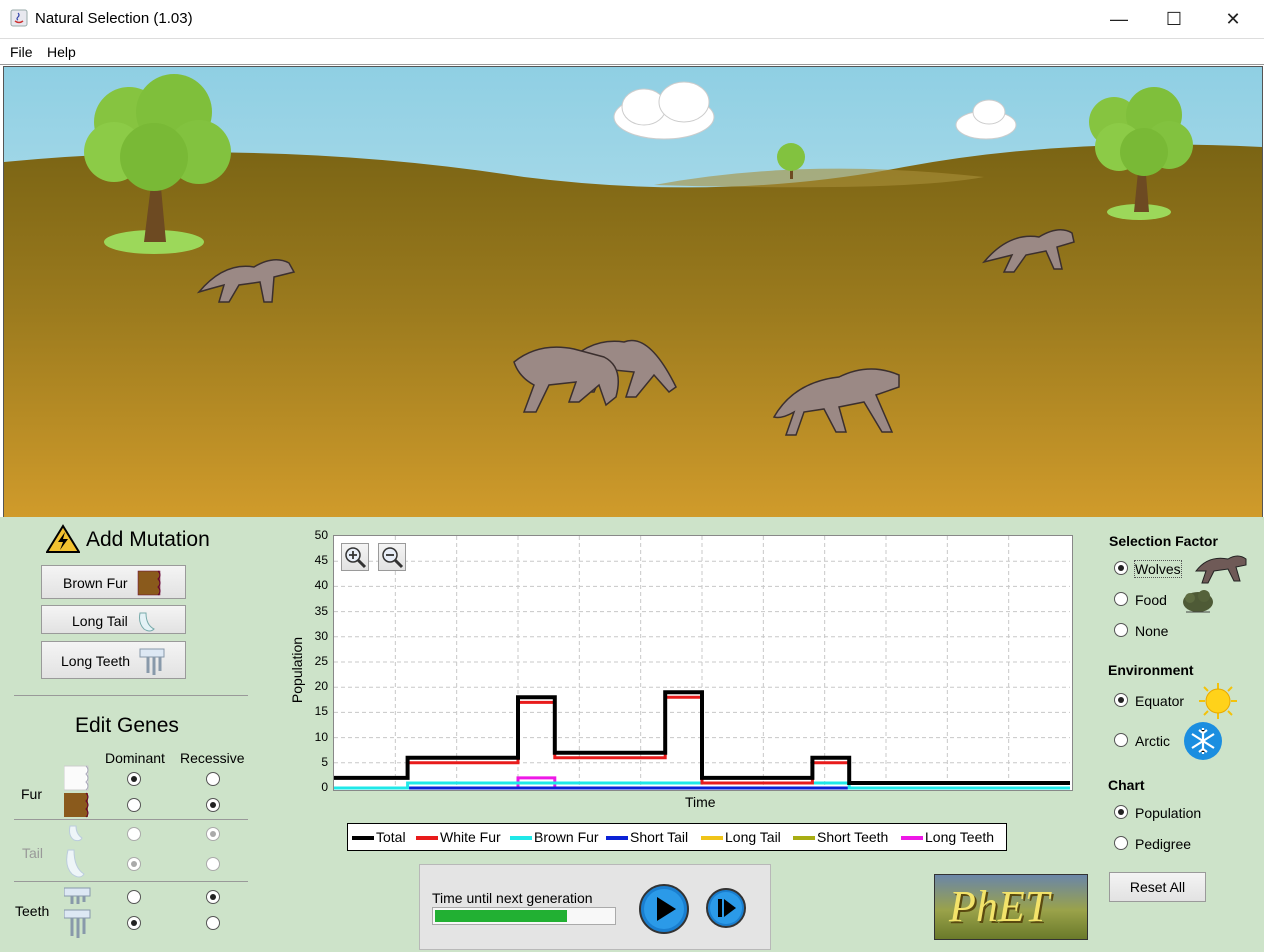  I want to click on title-bar: Natural Selection (1.03) — ☐ ✕, so click(632, 19).